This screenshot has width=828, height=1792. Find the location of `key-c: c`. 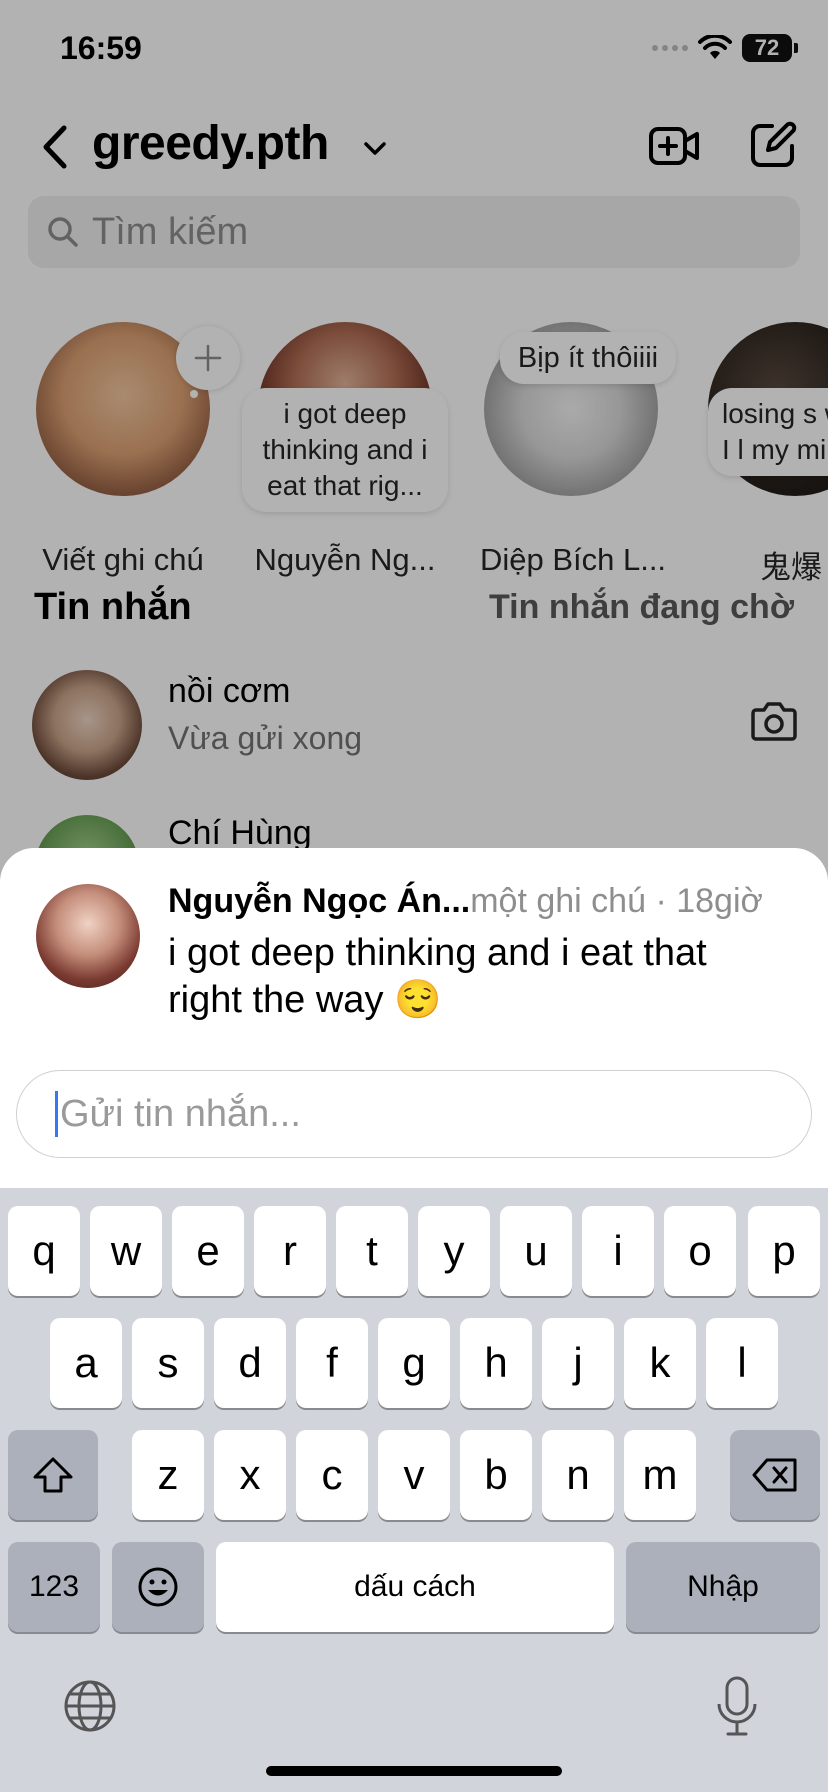

key-c: c is located at coordinates (332, 1475).